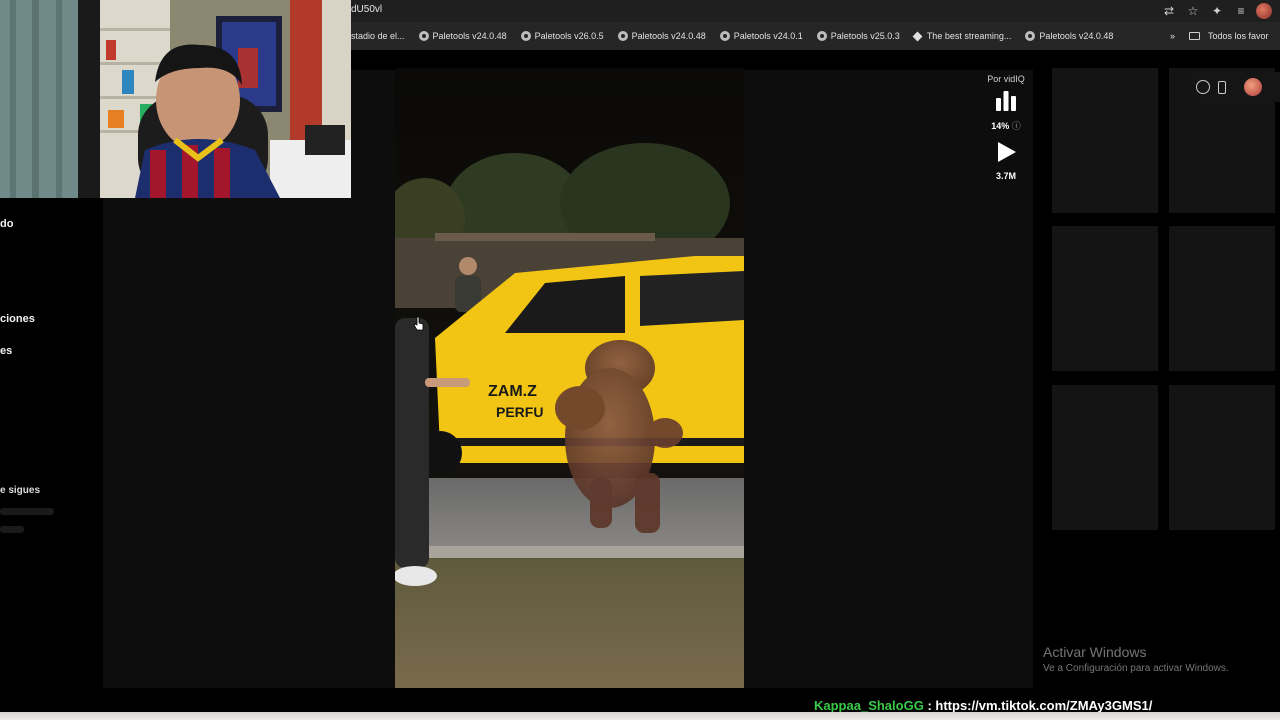 Image resolution: width=1280 pixels, height=720 pixels. What do you see at coordinates (17, 319) in the screenshot?
I see `sidebar-item: ciones` at bounding box center [17, 319].